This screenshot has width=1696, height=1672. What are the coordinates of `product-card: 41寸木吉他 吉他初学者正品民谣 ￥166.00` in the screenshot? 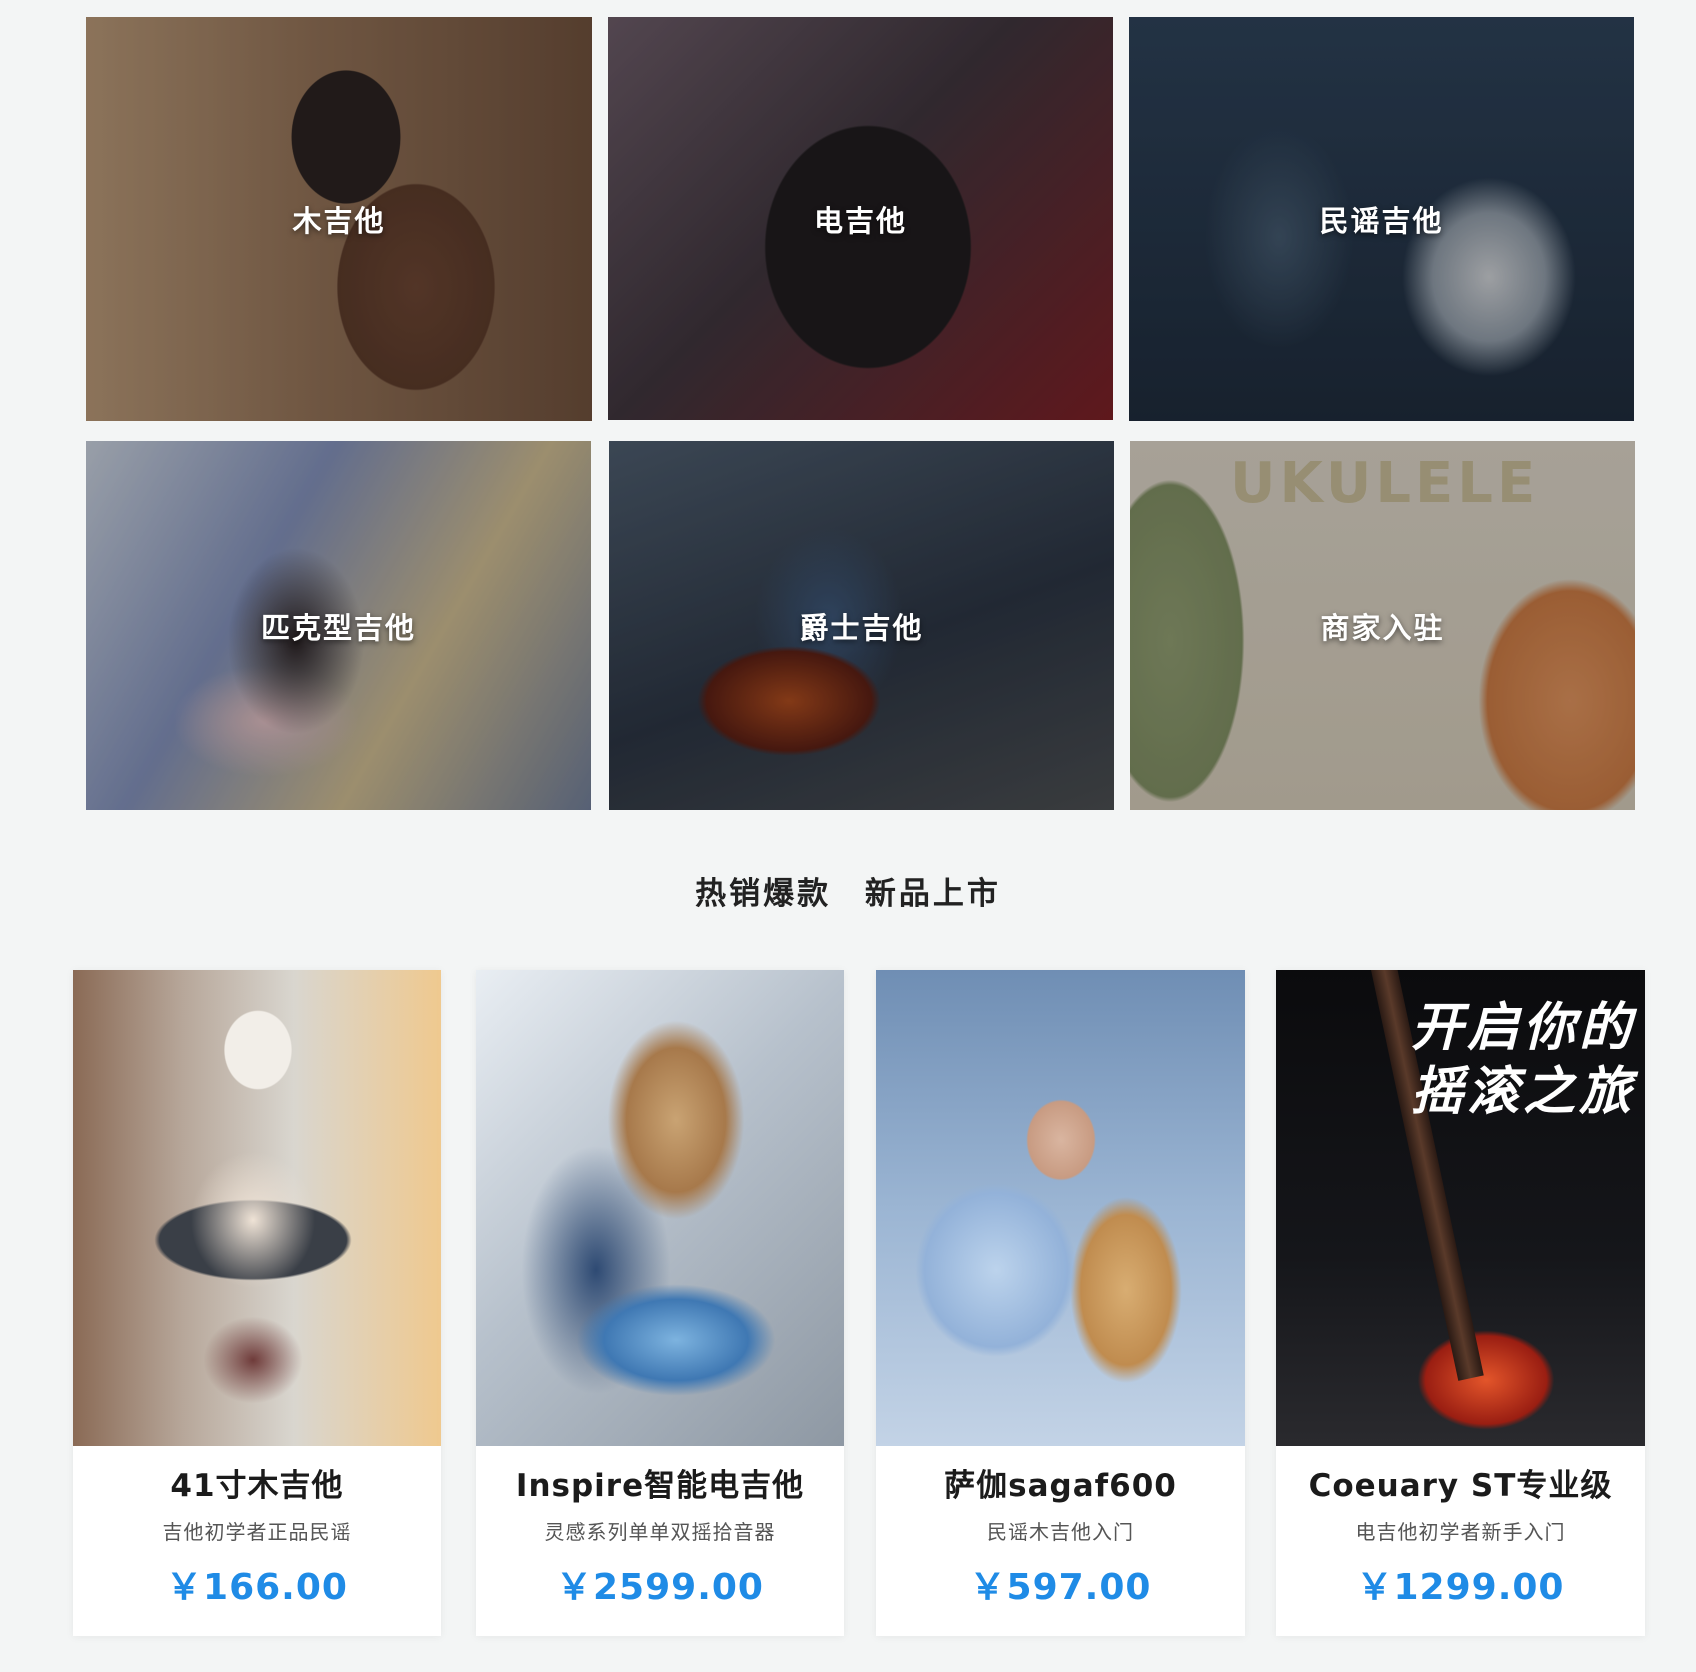 It's located at (257, 1303).